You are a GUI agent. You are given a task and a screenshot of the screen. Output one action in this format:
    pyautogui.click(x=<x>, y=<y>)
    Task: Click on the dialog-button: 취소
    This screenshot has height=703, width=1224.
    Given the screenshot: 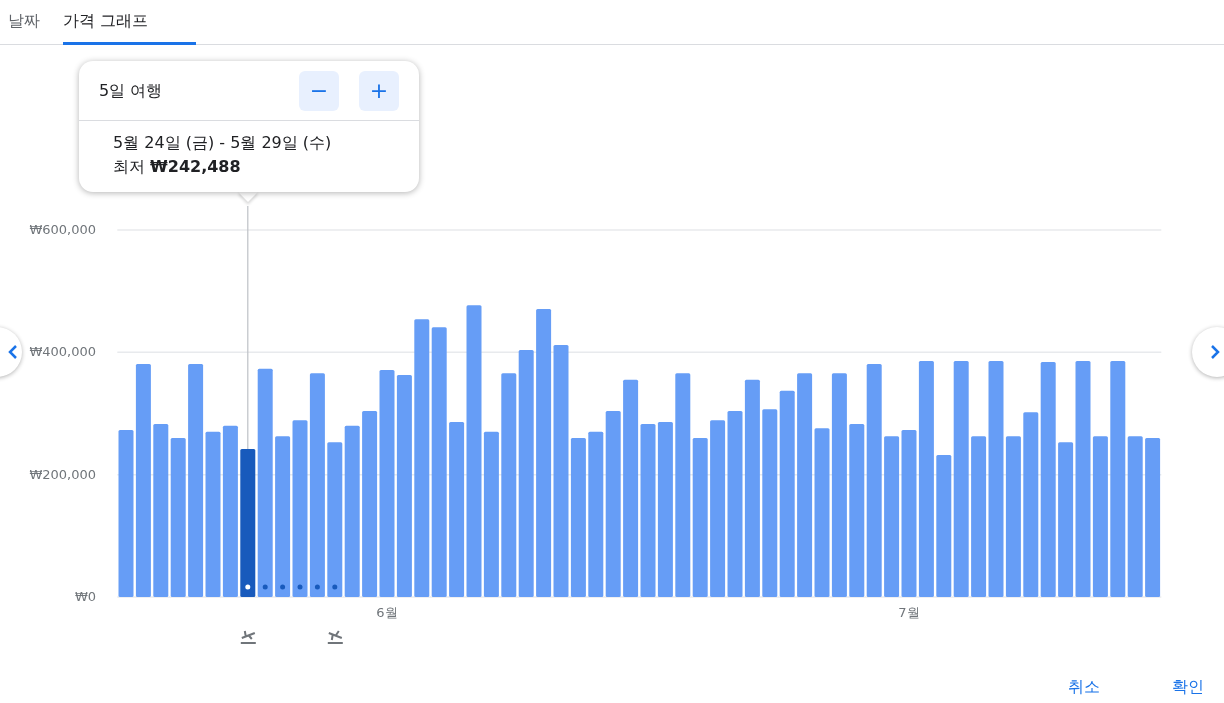 What is the action you would take?
    pyautogui.click(x=1084, y=686)
    